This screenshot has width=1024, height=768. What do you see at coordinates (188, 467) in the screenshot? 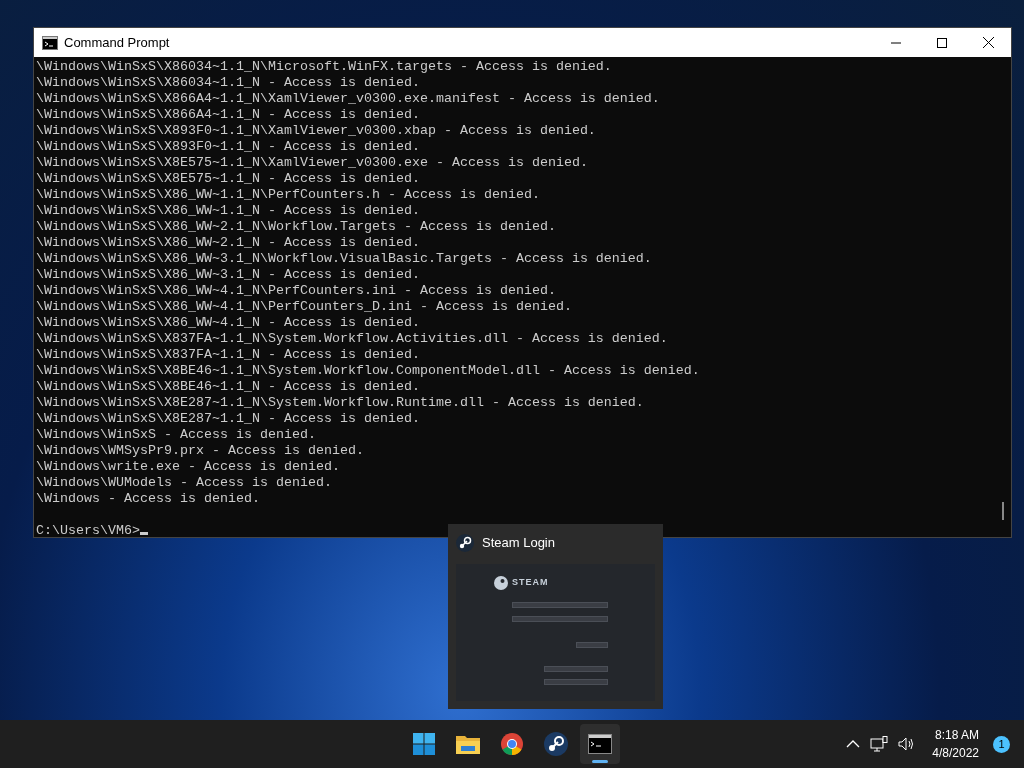
I see `console-line: \Windows\write.exe - Access is denied.` at bounding box center [188, 467].